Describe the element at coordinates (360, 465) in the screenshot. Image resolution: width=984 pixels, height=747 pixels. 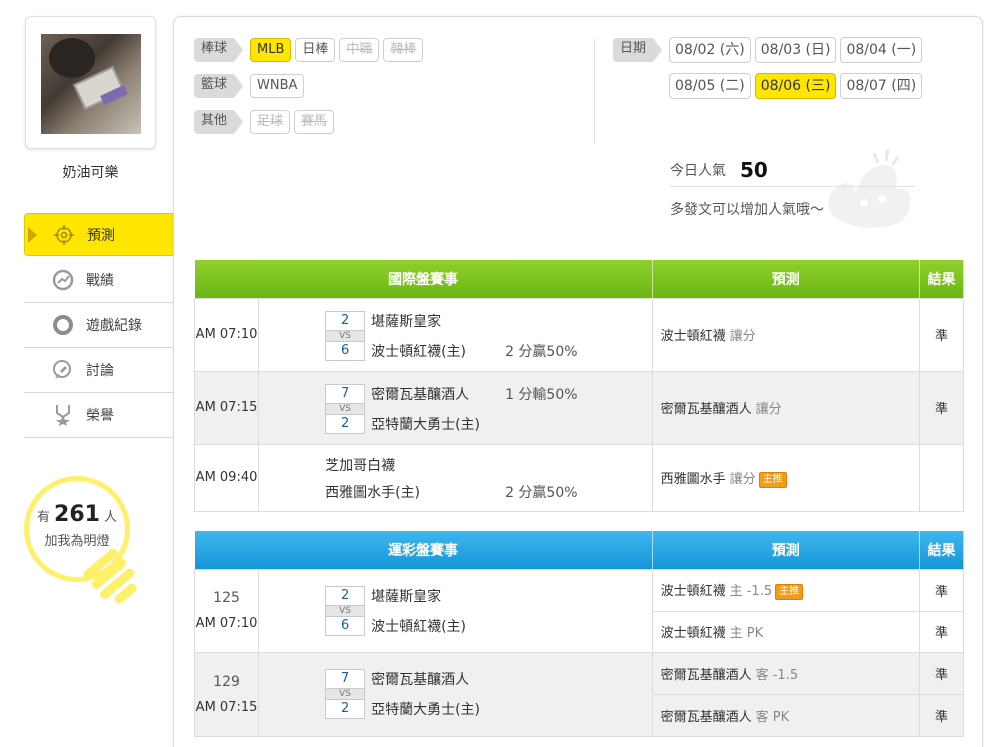
I see `away-team: 芝加哥白襪` at that location.